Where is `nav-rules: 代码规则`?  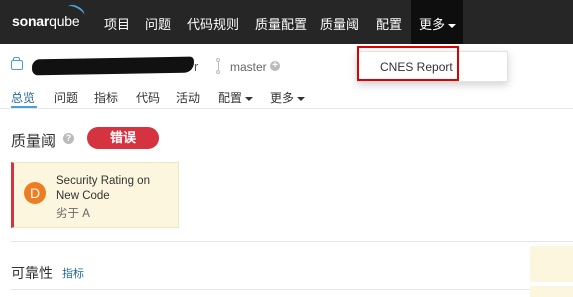 nav-rules: 代码规则 is located at coordinates (213, 23).